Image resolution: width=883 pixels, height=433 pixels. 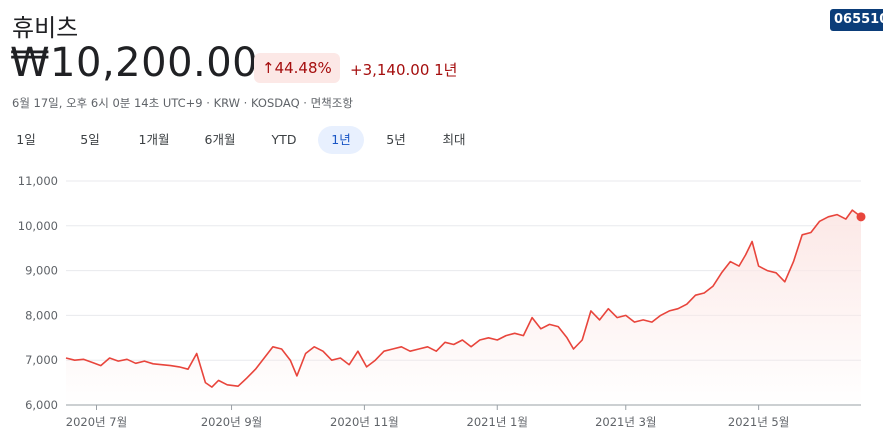 What do you see at coordinates (303, 68) in the screenshot?
I see `change-percent: 44.48%` at bounding box center [303, 68].